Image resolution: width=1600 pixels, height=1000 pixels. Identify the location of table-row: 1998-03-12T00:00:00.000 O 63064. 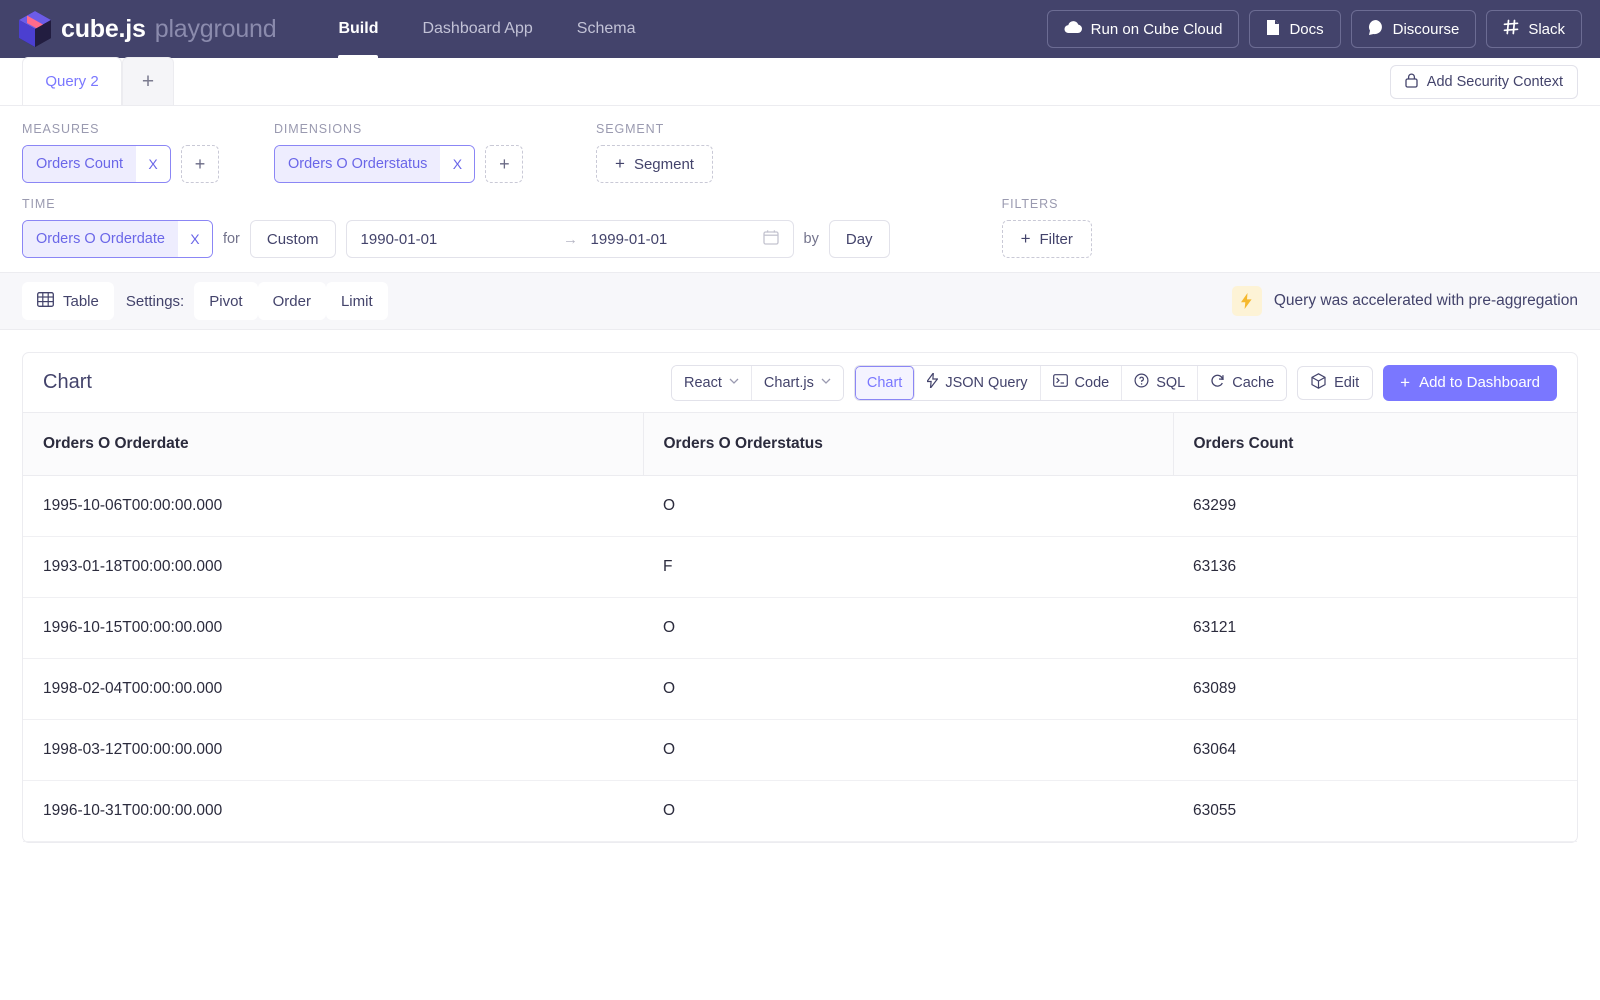
(800, 750).